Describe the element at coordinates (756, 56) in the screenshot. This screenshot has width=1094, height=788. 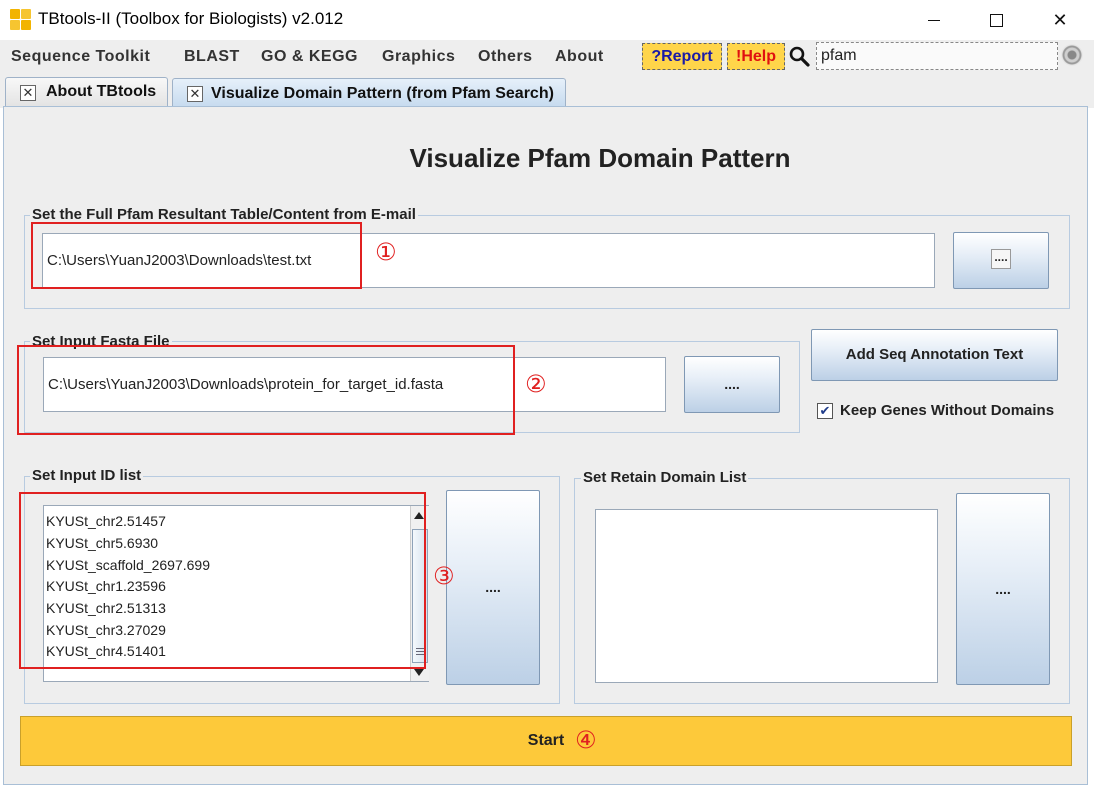
I see `help-button: !Help` at that location.